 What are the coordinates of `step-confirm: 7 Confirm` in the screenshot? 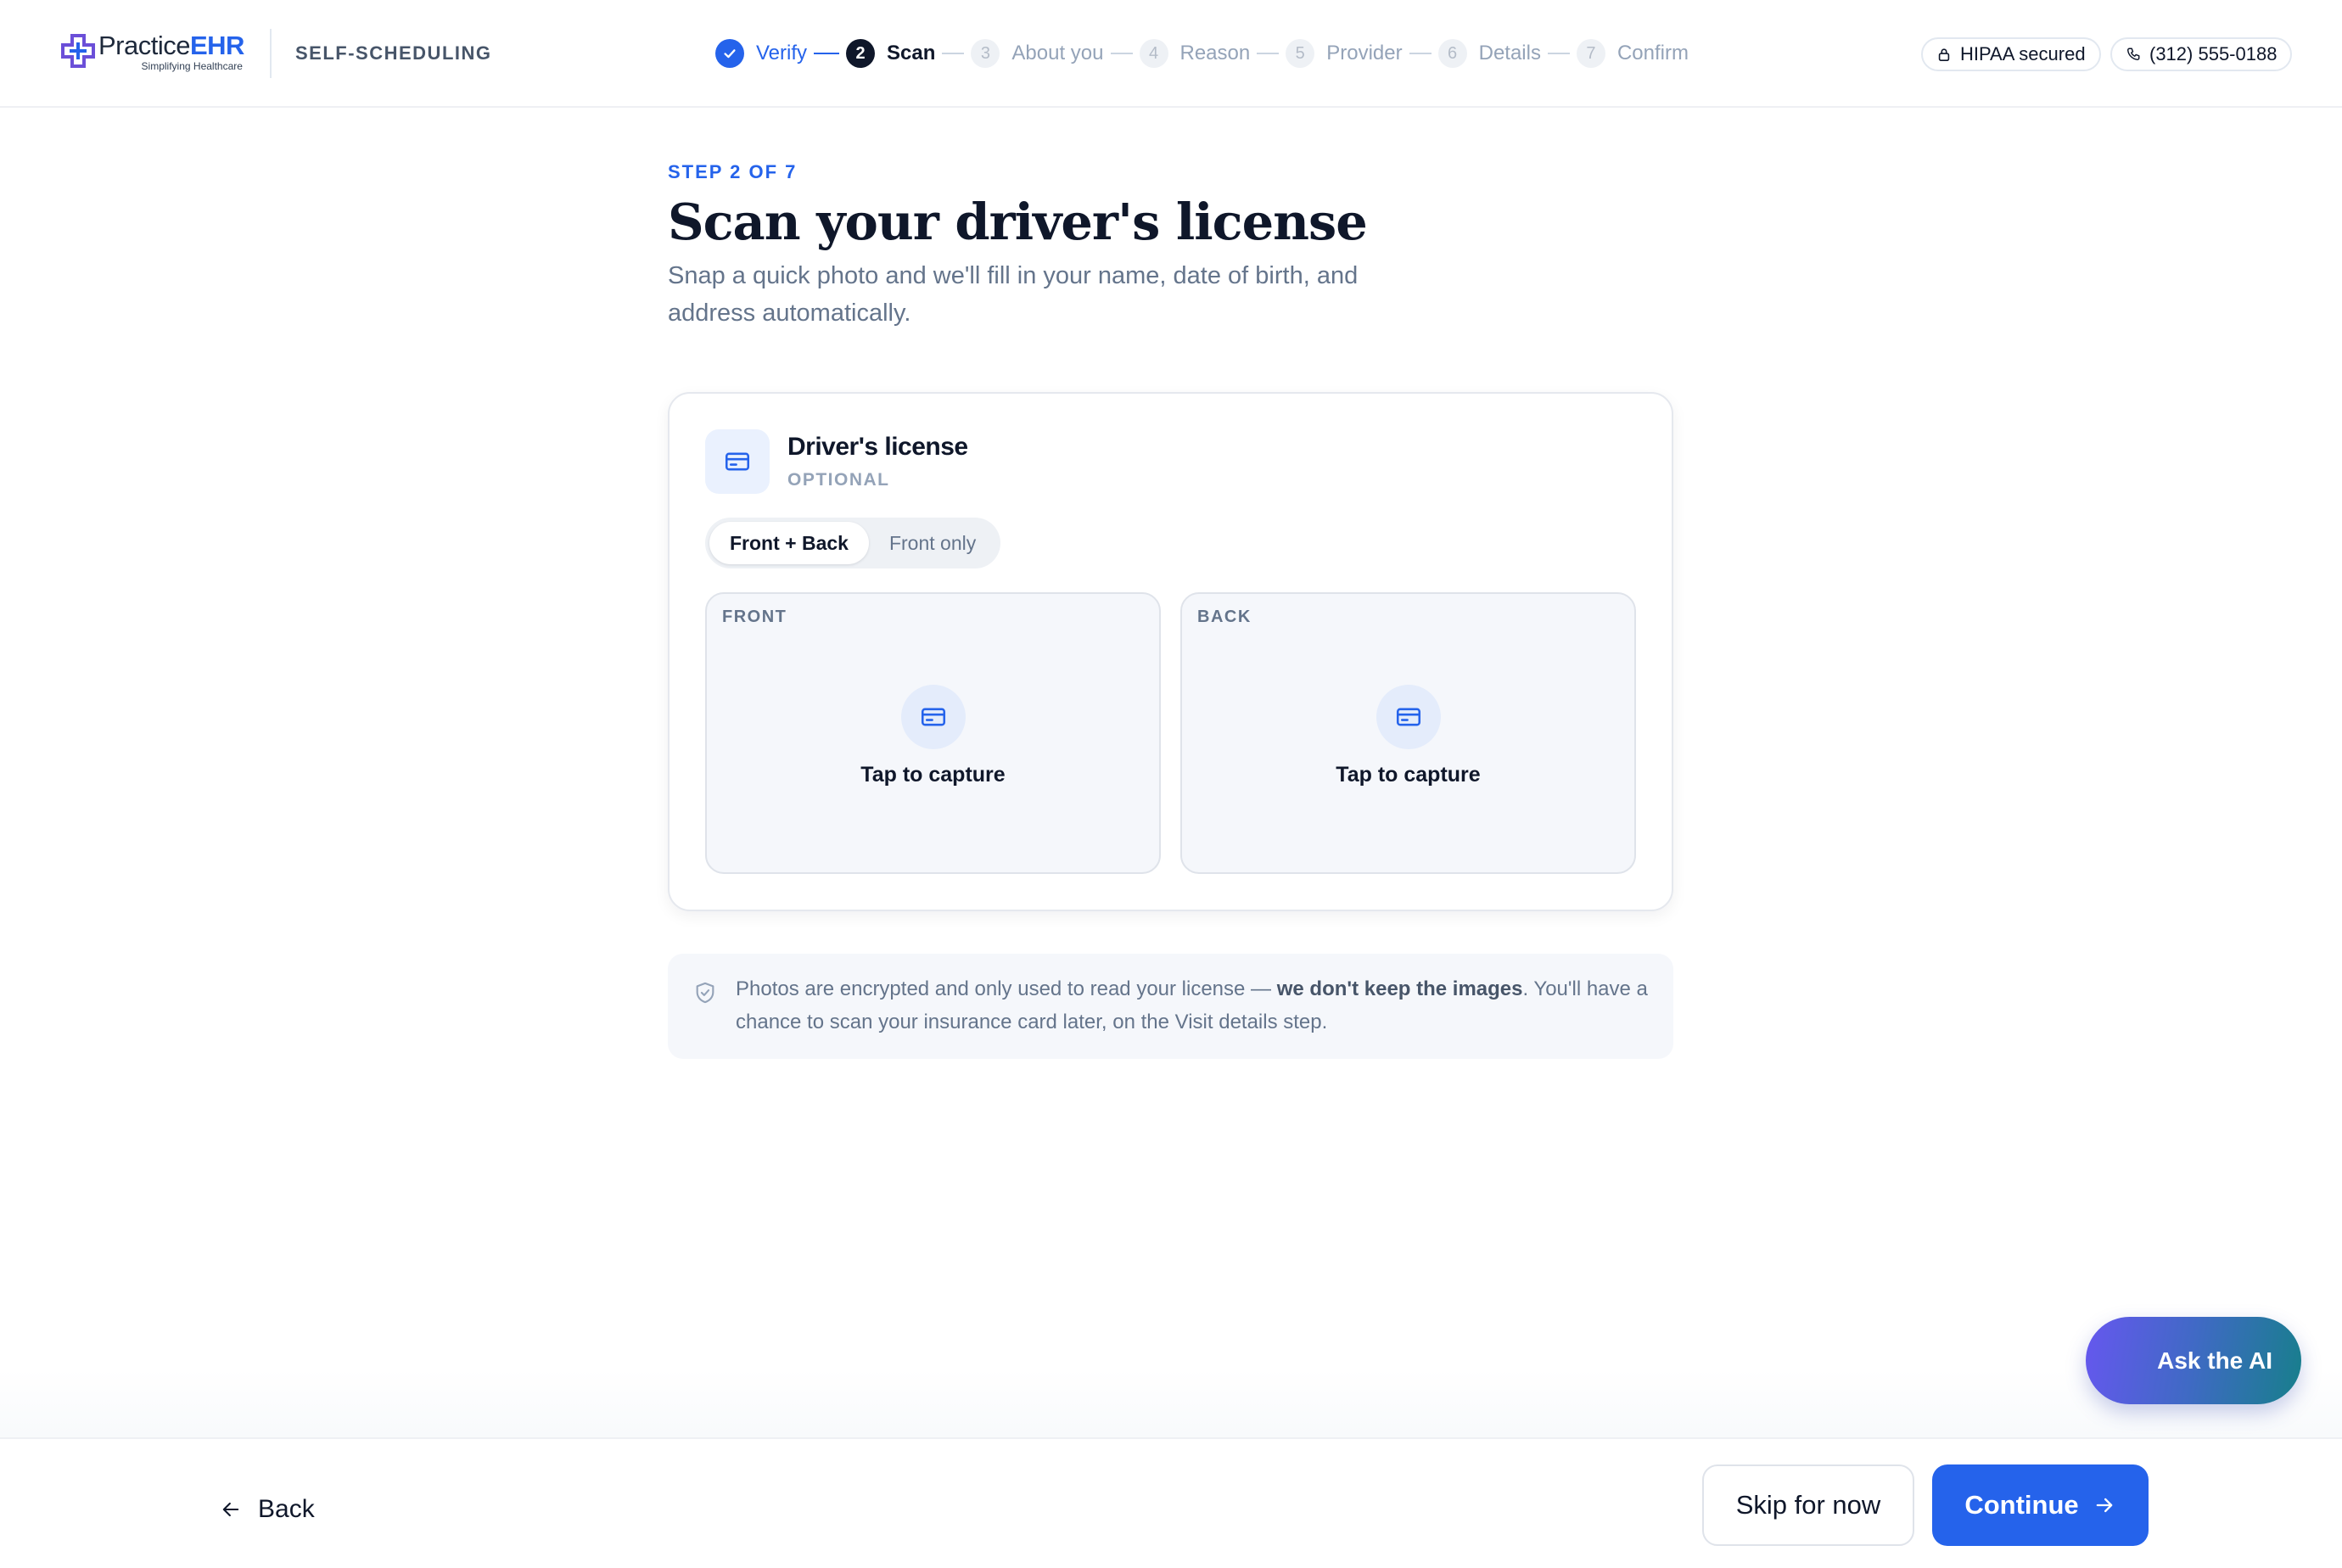 It's located at (1632, 53).